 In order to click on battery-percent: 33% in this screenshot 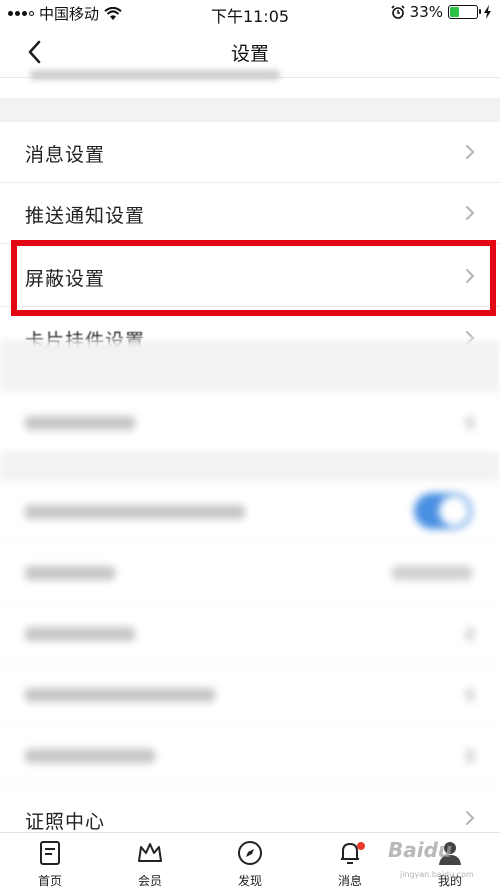, I will do `click(426, 12)`.